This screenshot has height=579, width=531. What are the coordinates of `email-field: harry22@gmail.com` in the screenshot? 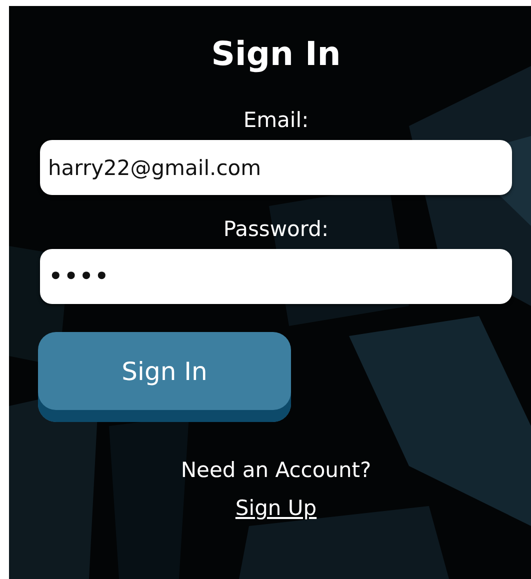 It's located at (276, 167).